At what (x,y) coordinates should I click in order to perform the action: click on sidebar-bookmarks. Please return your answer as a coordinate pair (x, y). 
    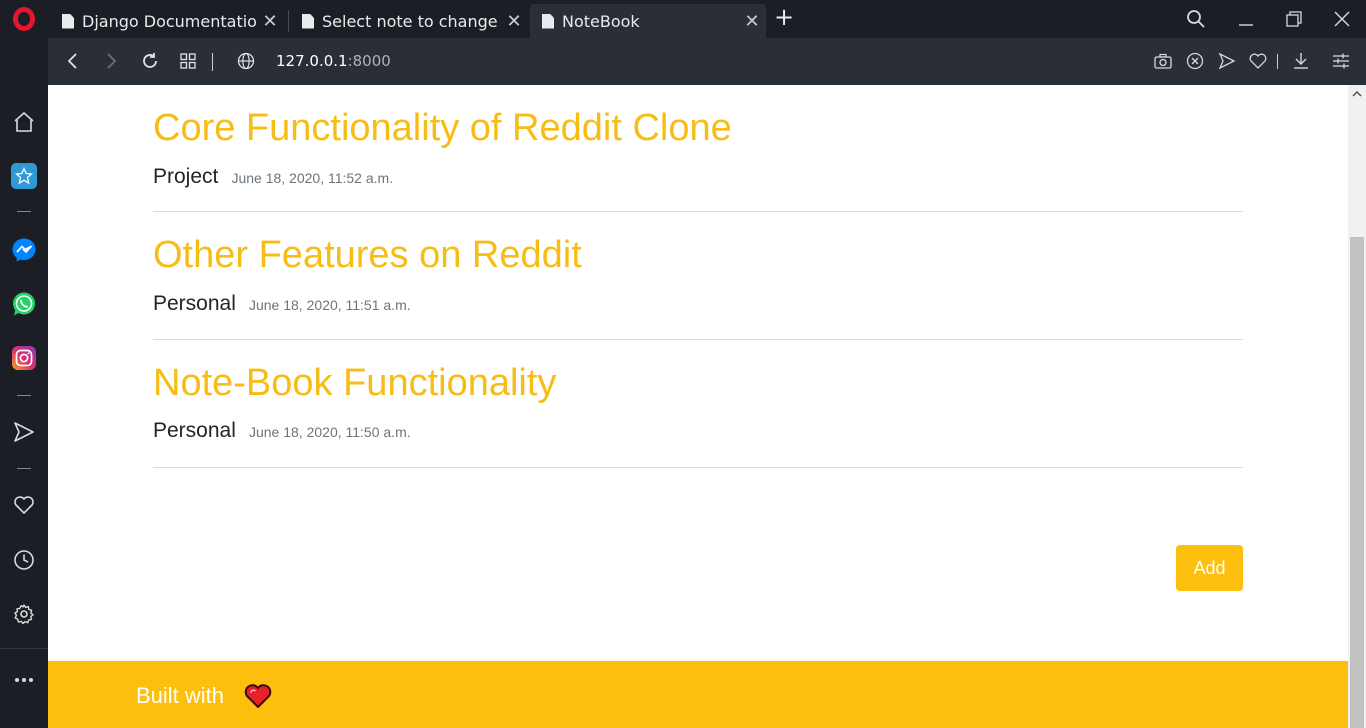
    Looking at the image, I should click on (24, 505).